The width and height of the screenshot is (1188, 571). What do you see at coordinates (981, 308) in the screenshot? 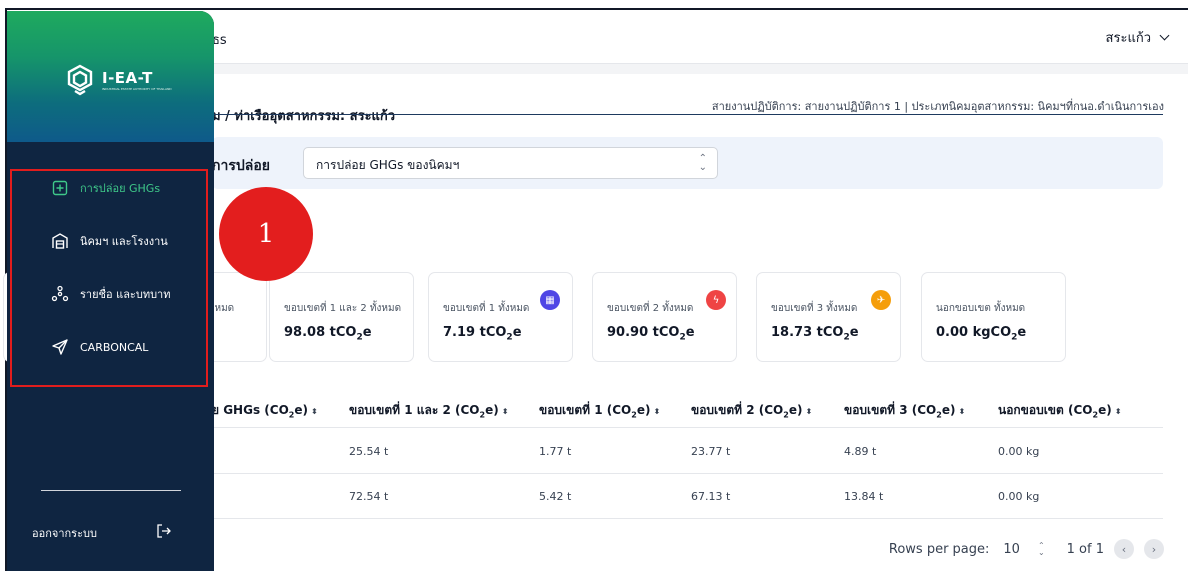
I see `card-label: นอกขอบเขต ทั้งหมด` at bounding box center [981, 308].